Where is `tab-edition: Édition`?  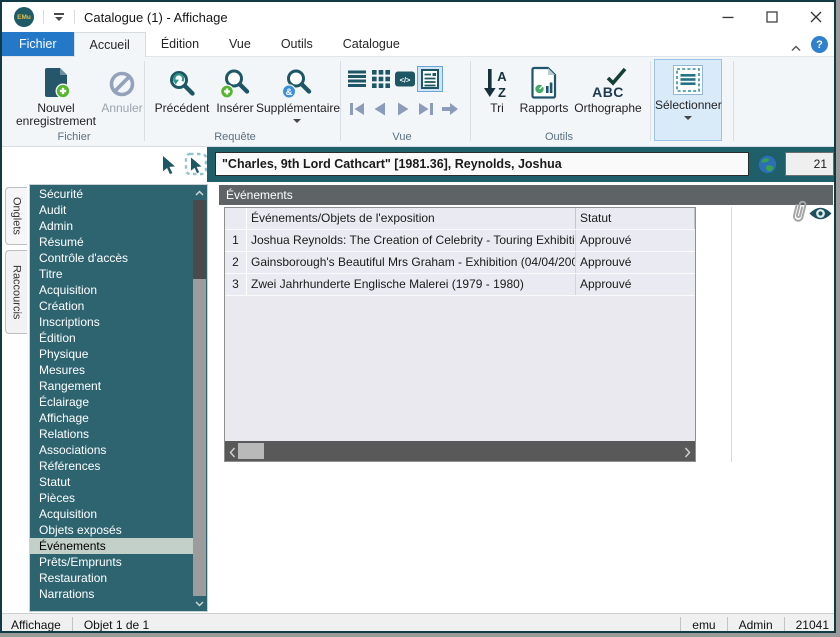 tab-edition: Édition is located at coordinates (180, 44).